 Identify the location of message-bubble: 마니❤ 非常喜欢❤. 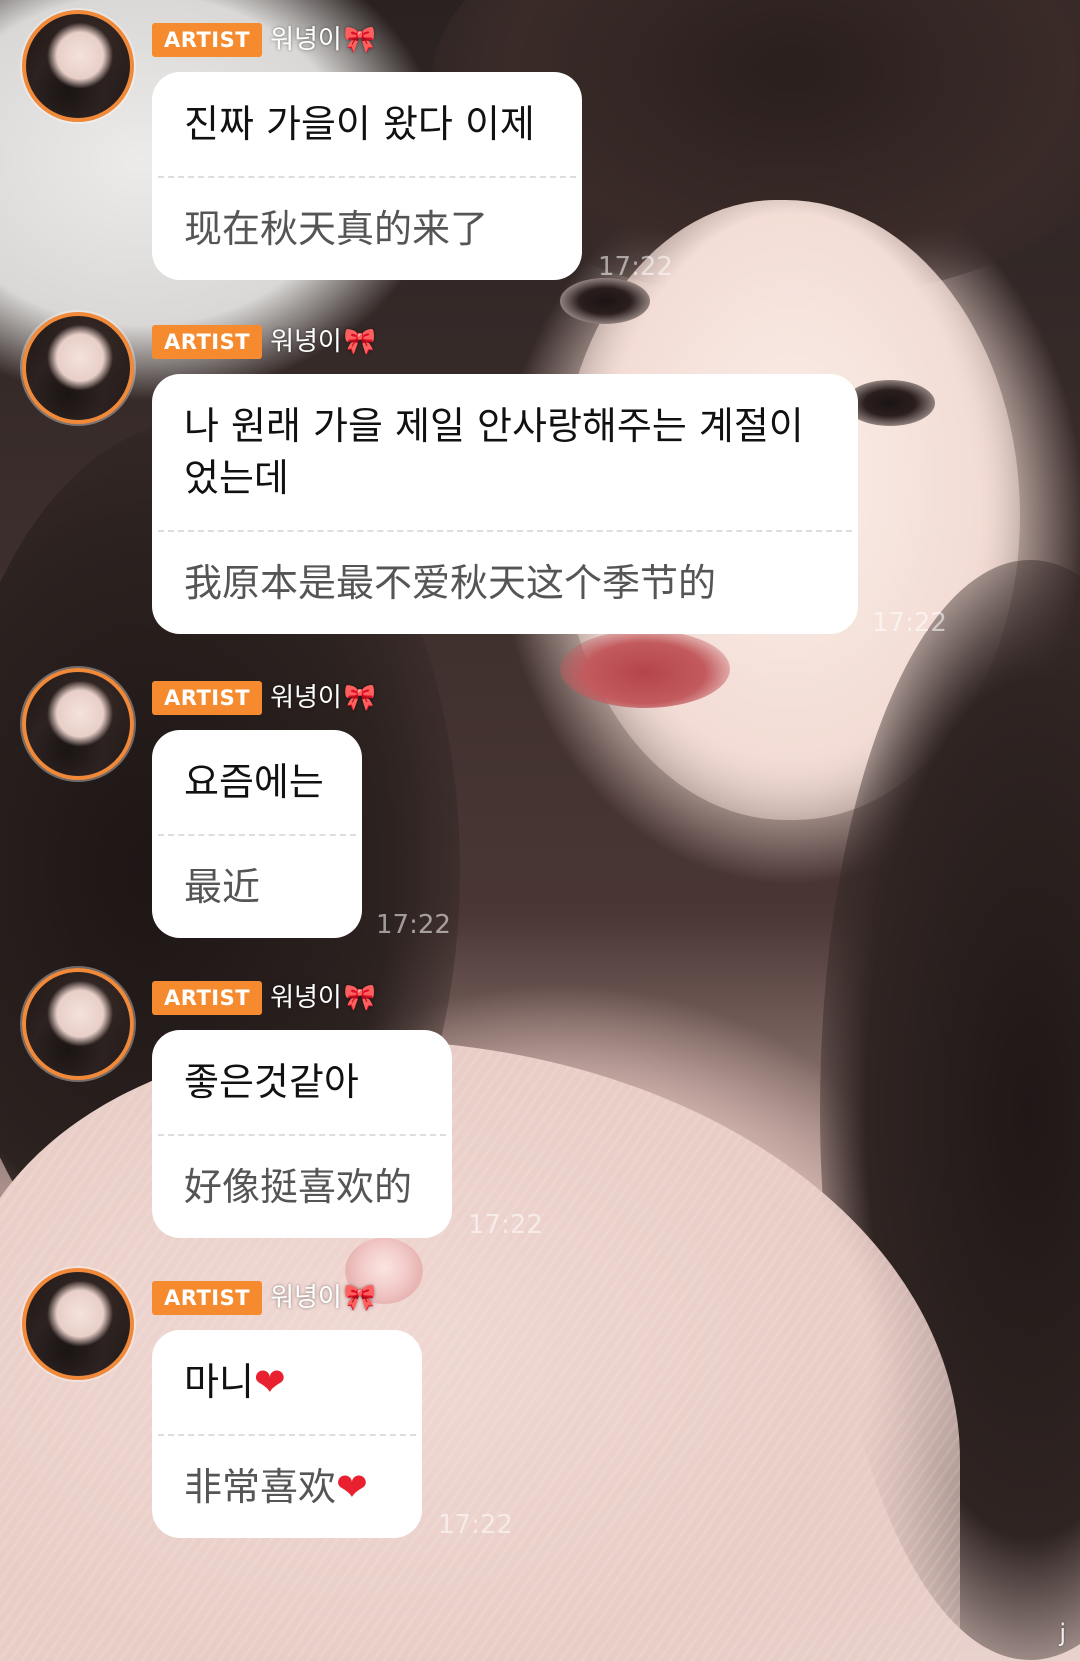
(287, 1434).